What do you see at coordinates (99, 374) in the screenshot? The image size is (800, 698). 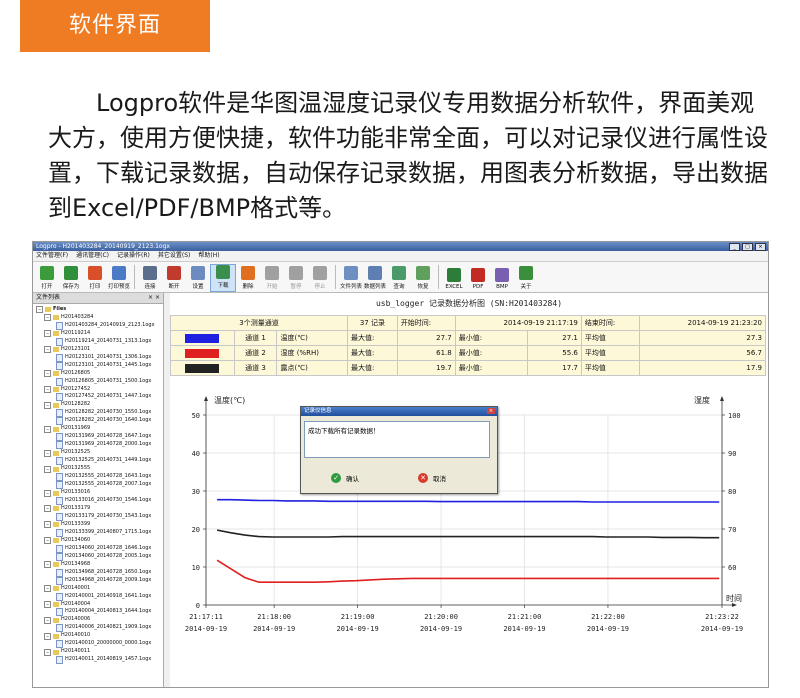 I see `tree-folder: − H20126805` at bounding box center [99, 374].